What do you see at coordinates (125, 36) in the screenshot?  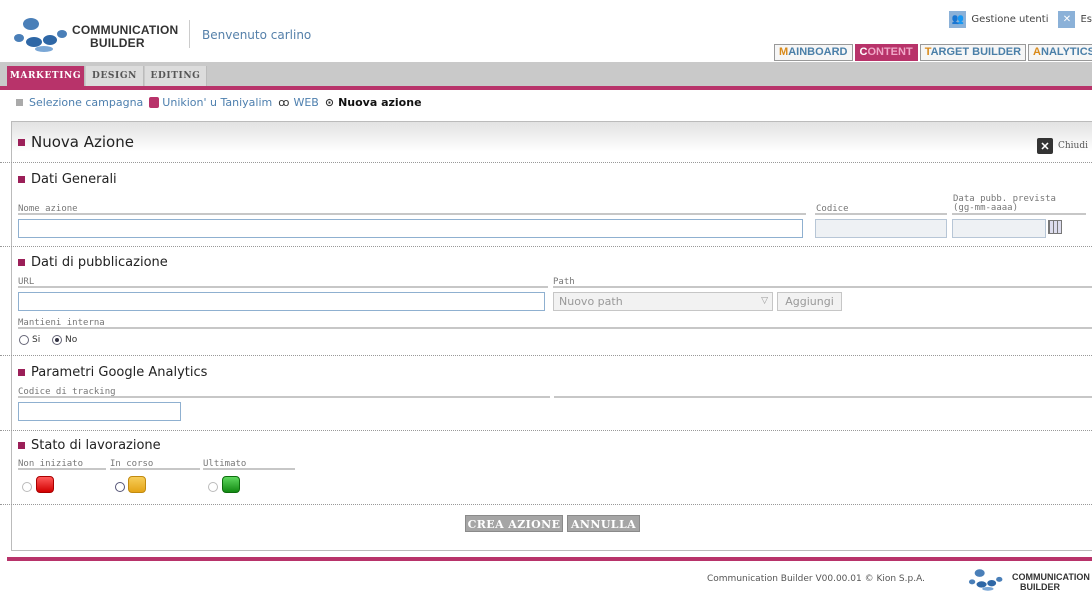 I see `brand-name: COMMUNICATION BUILDER` at bounding box center [125, 36].